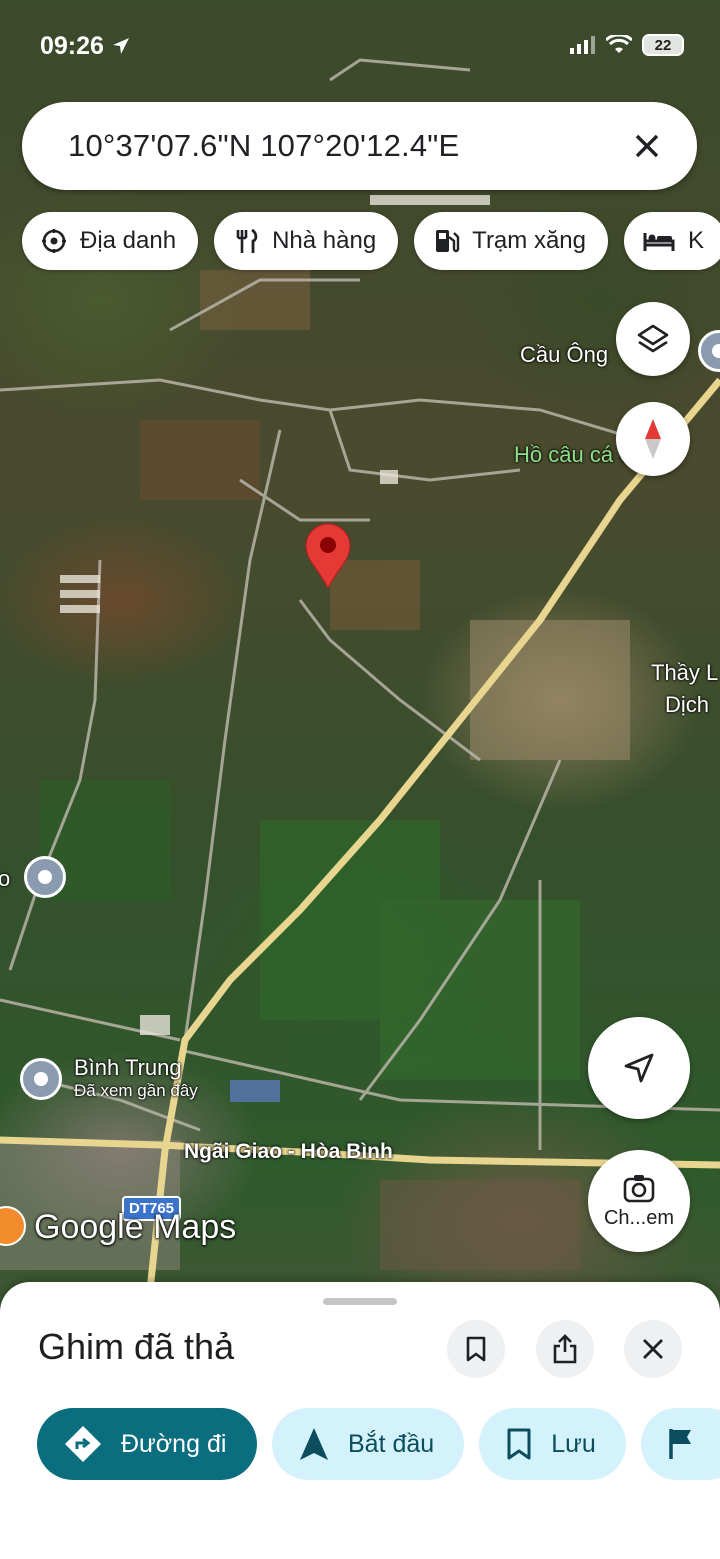 Image resolution: width=720 pixels, height=1559 pixels. I want to click on chip-landmarks: Địa danh, so click(110, 241).